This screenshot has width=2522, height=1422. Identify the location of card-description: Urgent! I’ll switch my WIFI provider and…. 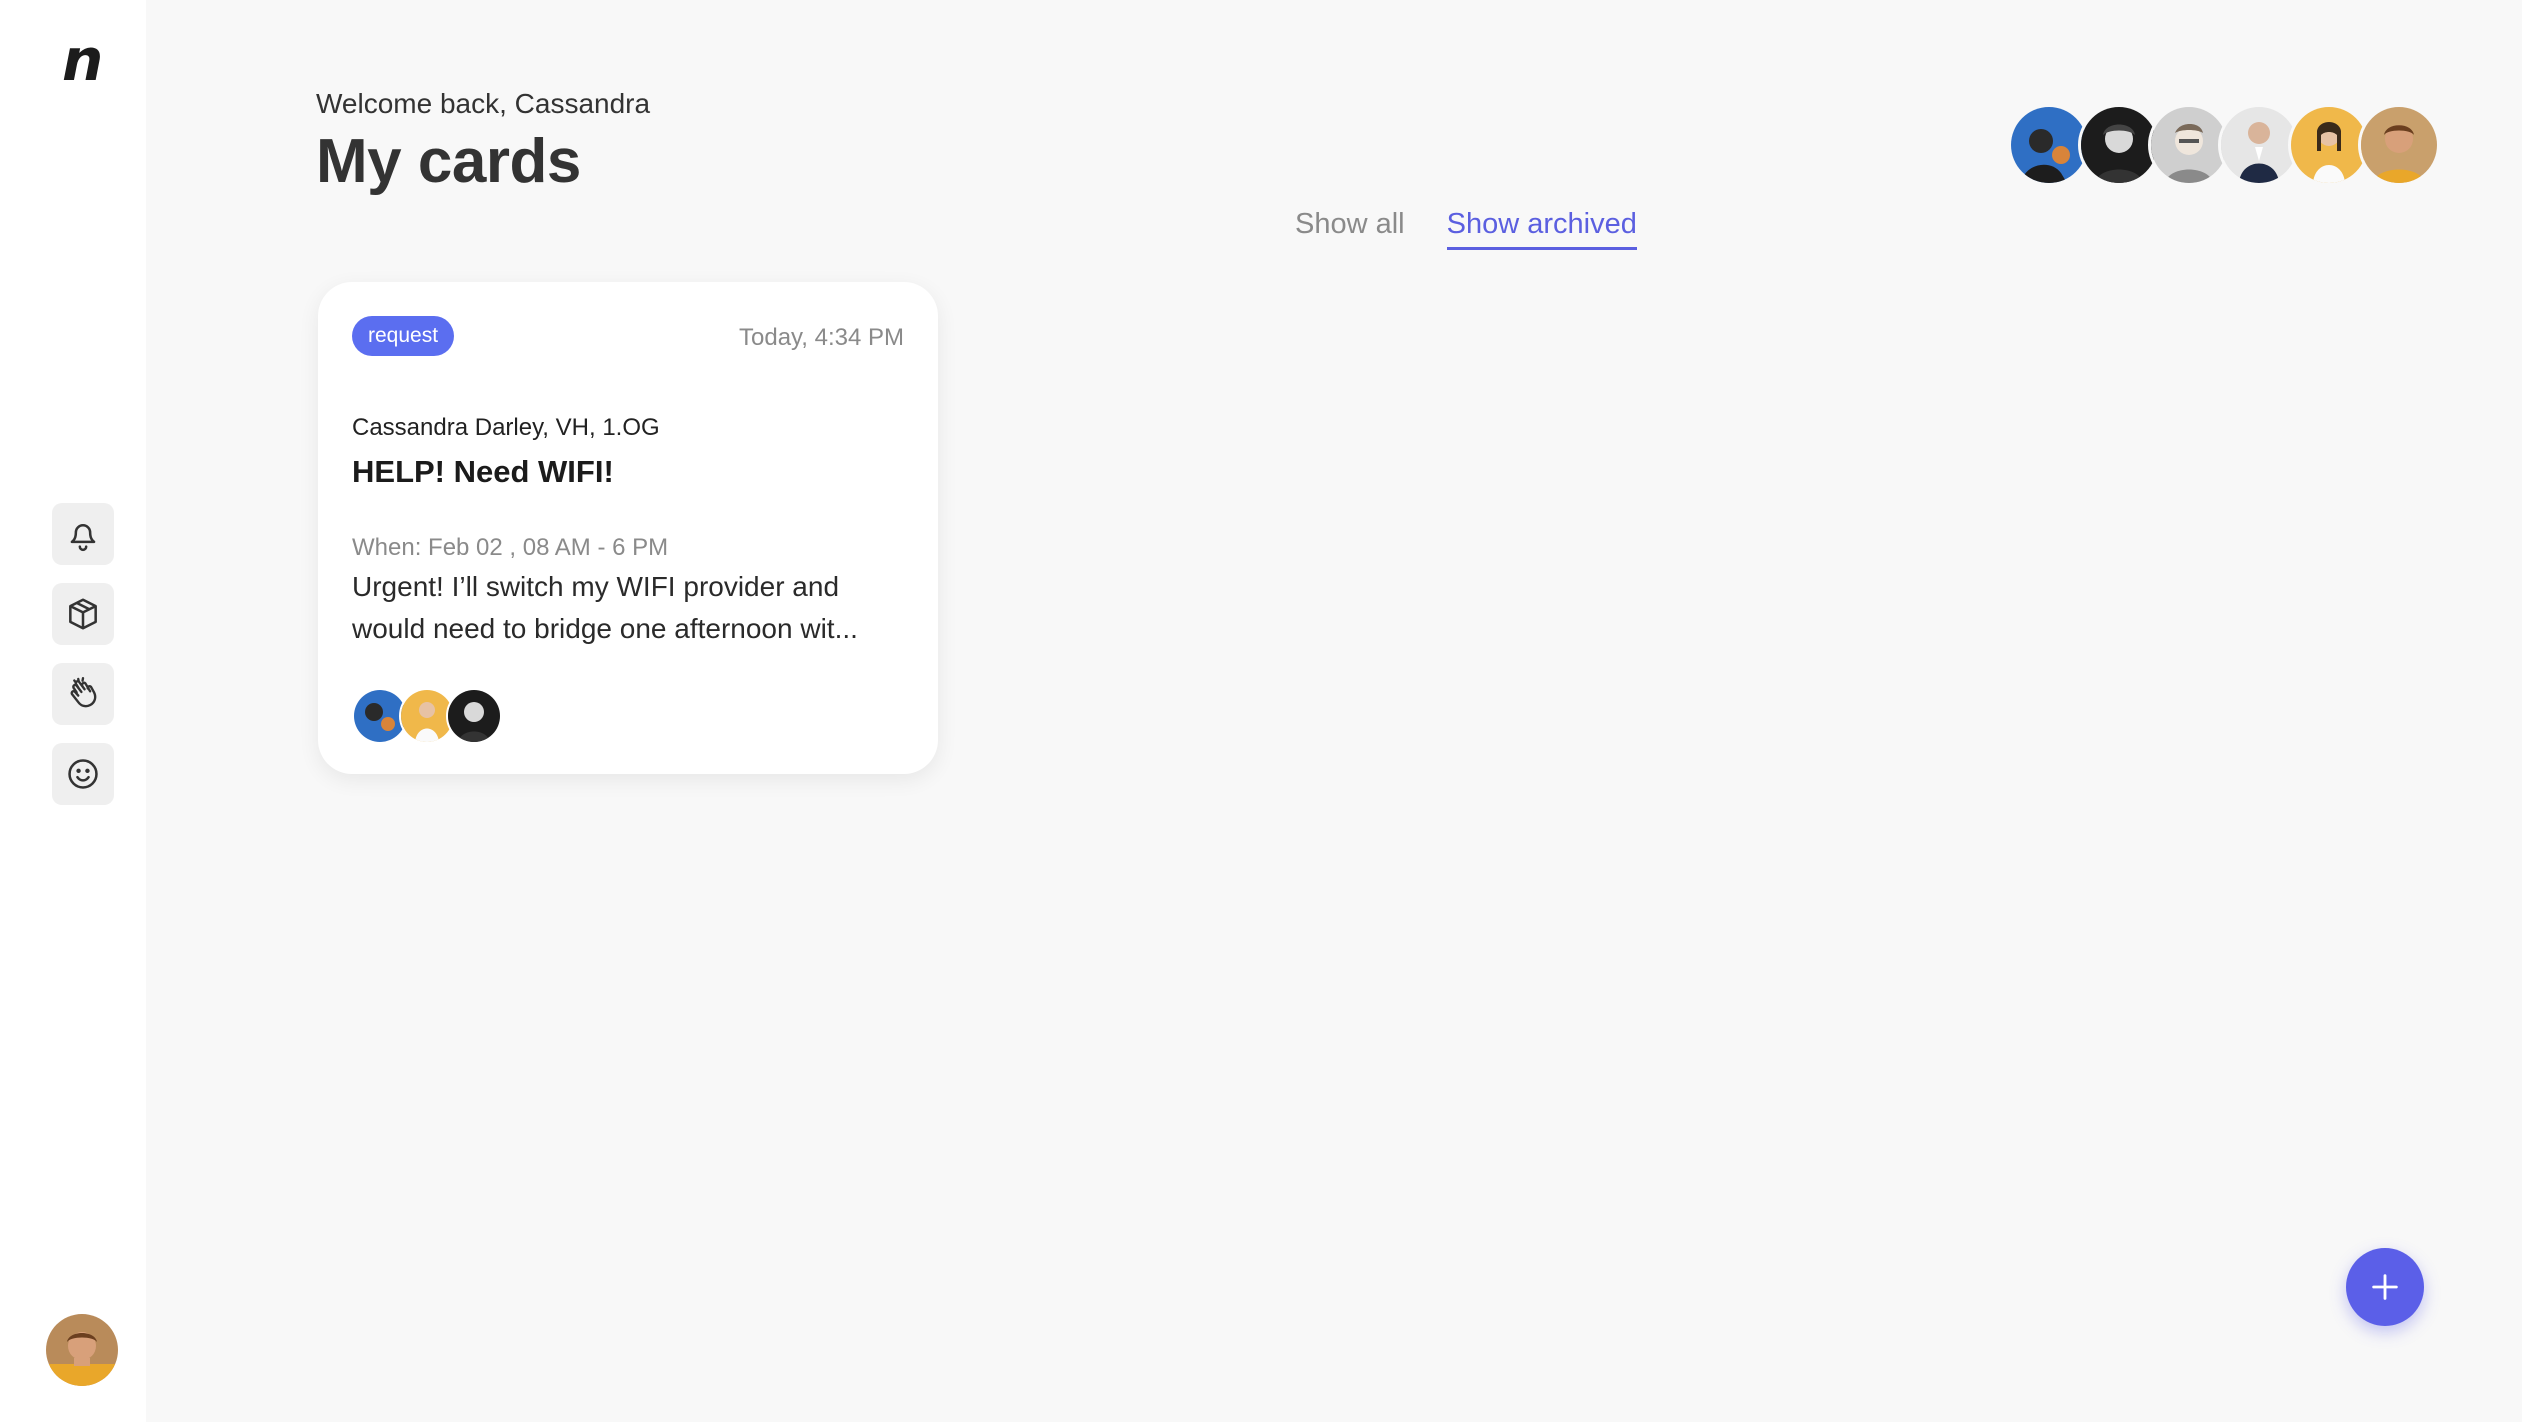
(605, 607).